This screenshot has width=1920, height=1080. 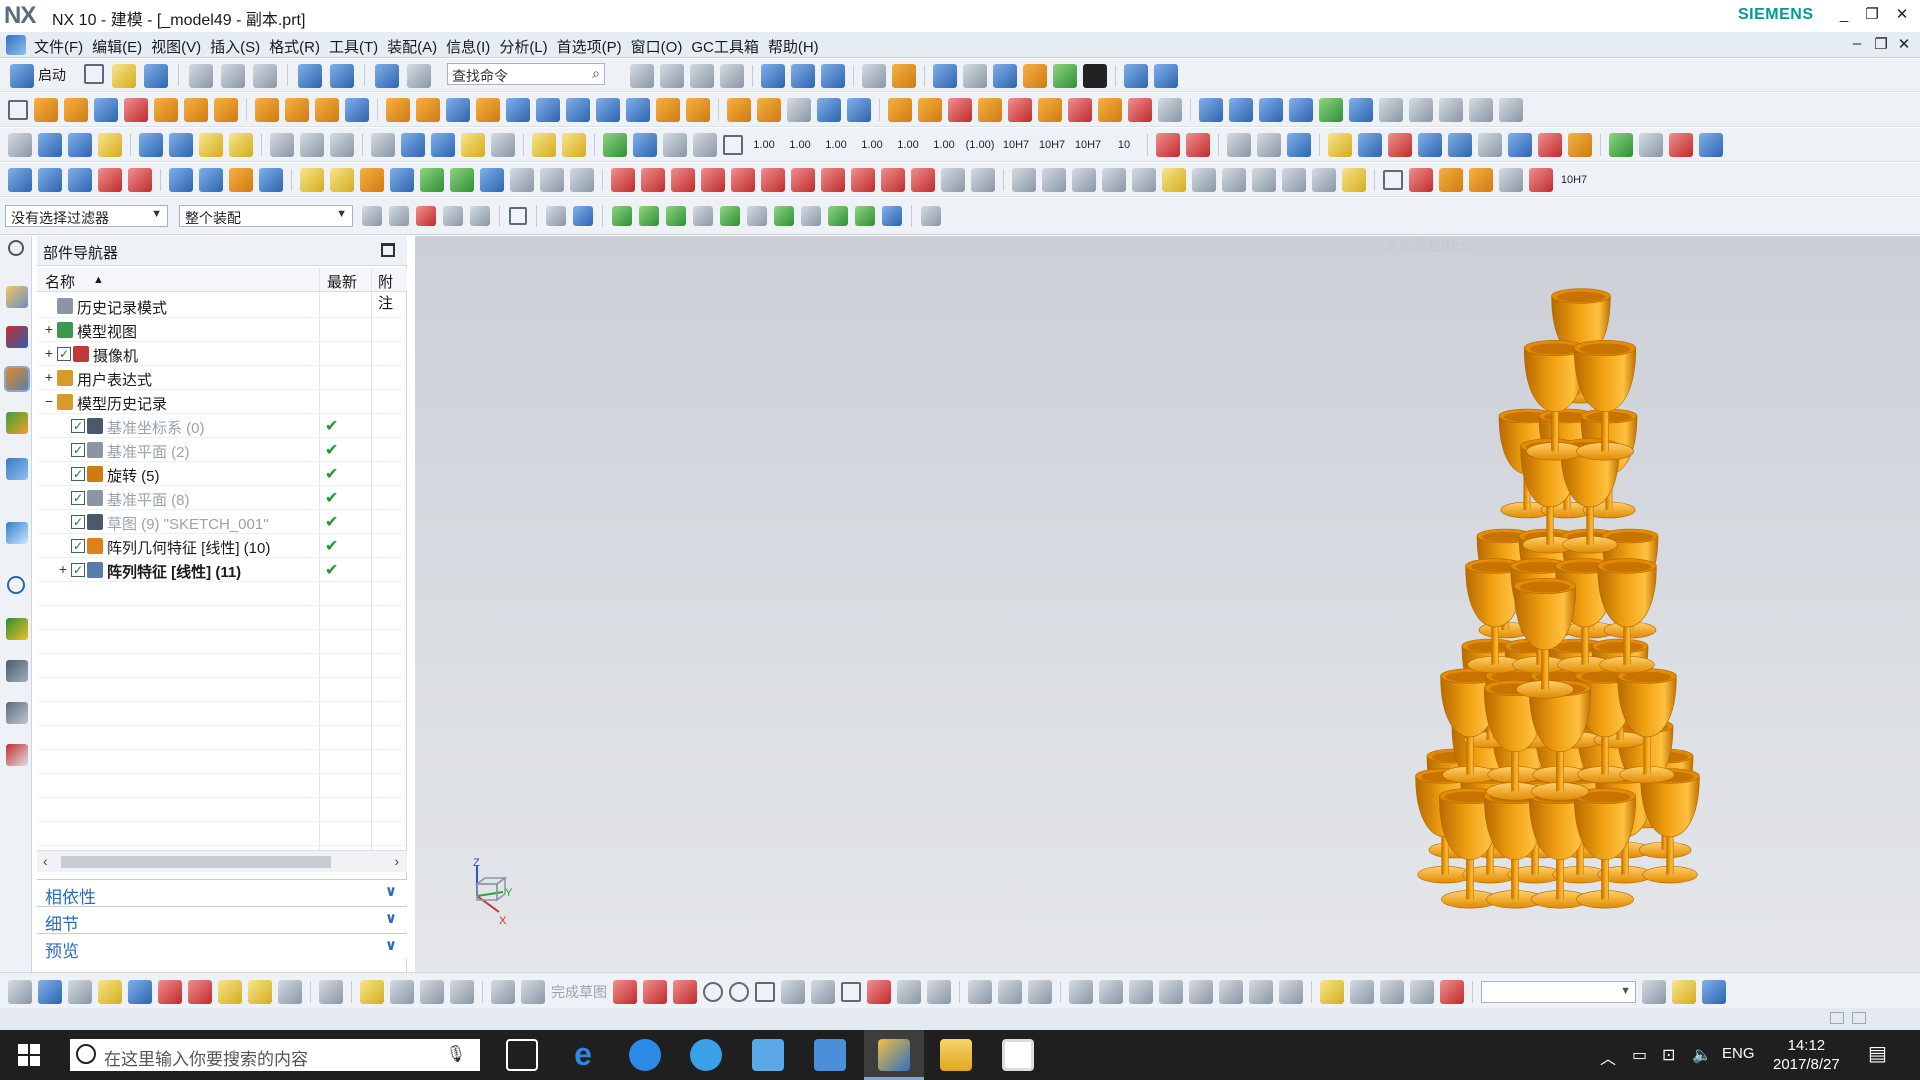 What do you see at coordinates (222, 426) in the screenshot?
I see `tree-row: ✓ 基准坐标系 (0) ✔` at bounding box center [222, 426].